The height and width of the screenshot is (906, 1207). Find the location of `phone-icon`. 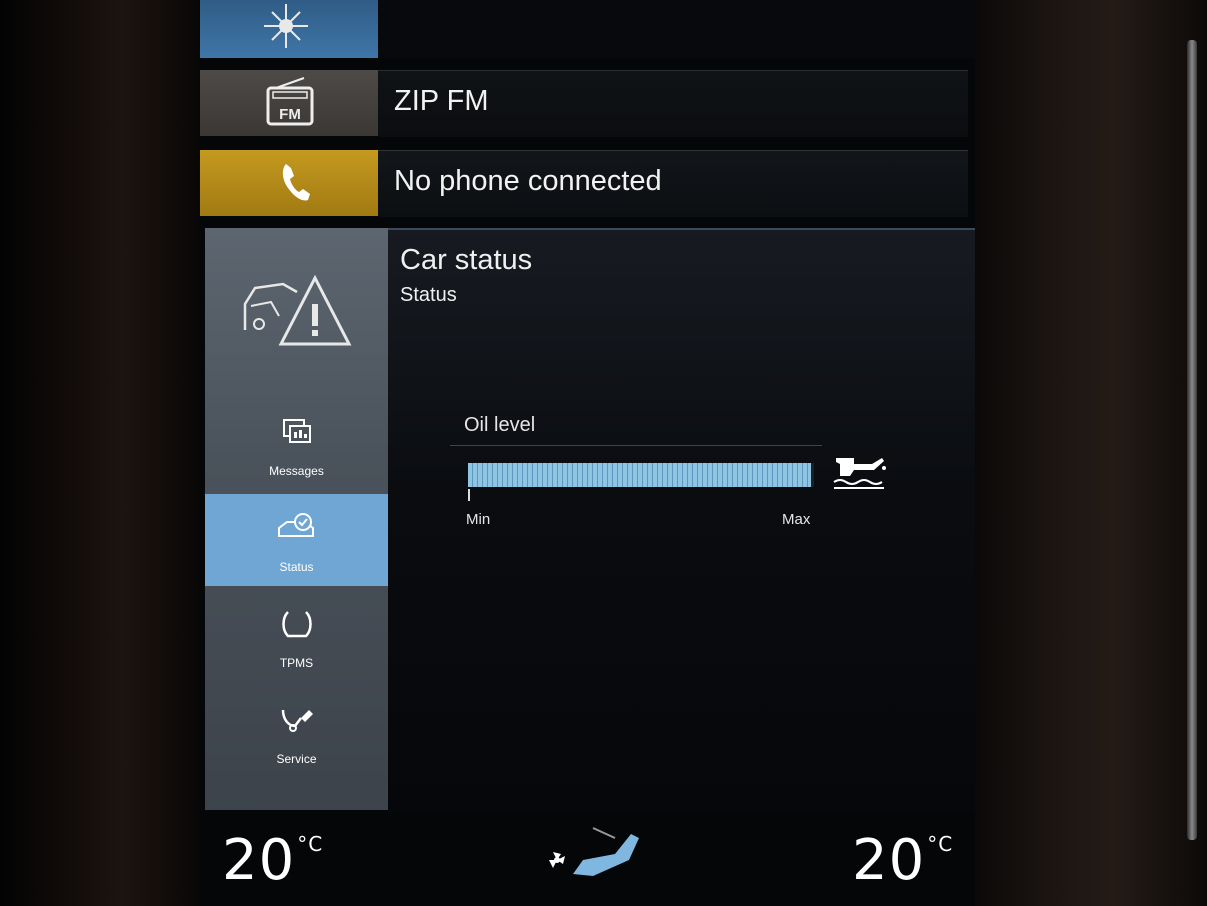

phone-icon is located at coordinates (296, 182).